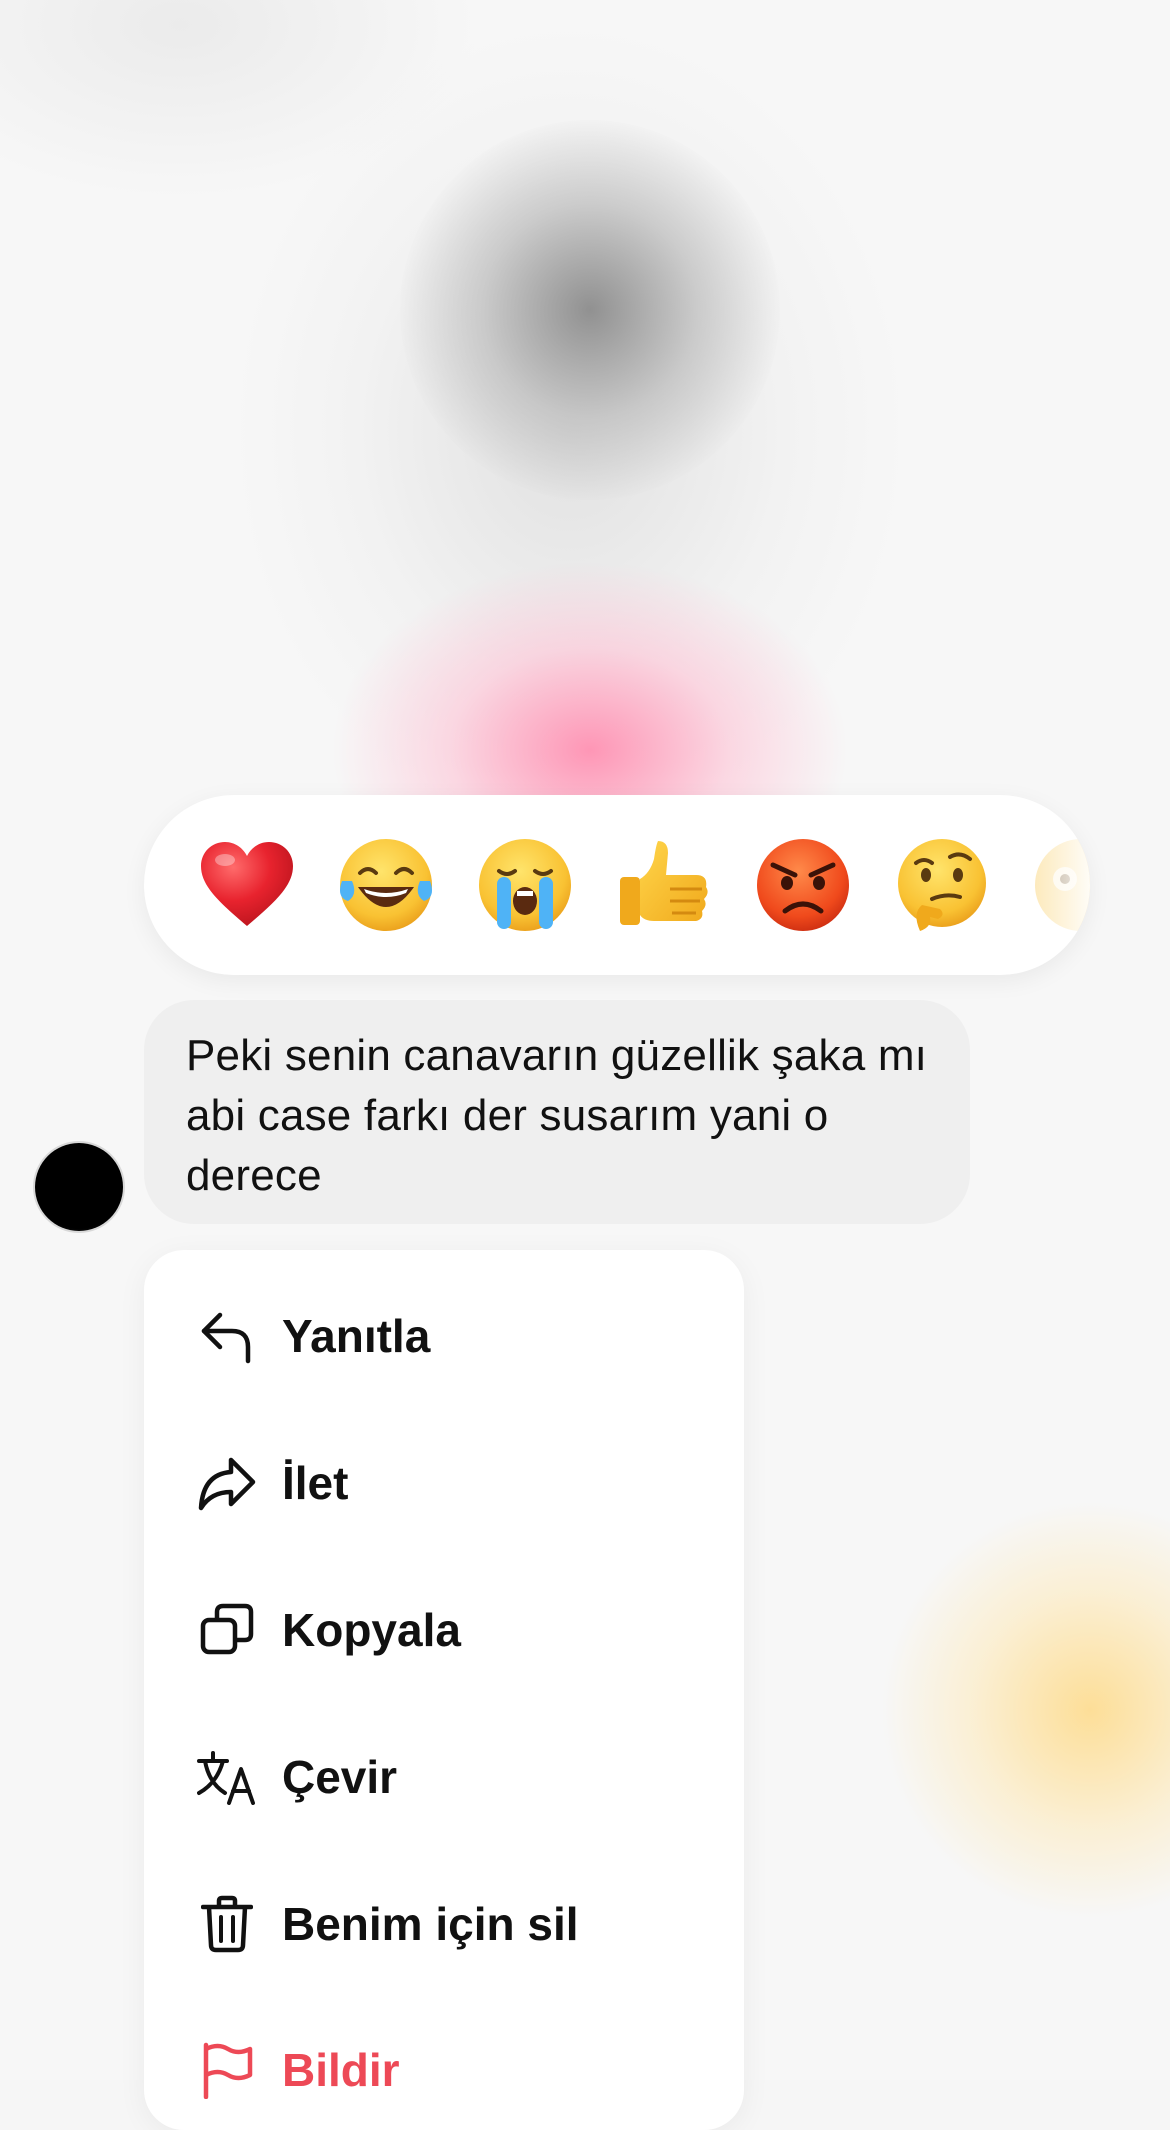 Image resolution: width=1170 pixels, height=2130 pixels. I want to click on reaction-thinking-face, so click(942, 885).